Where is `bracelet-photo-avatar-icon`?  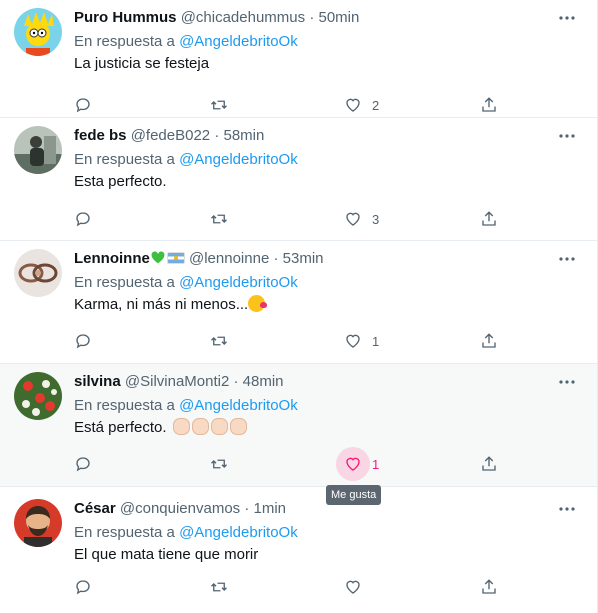 bracelet-photo-avatar-icon is located at coordinates (38, 273).